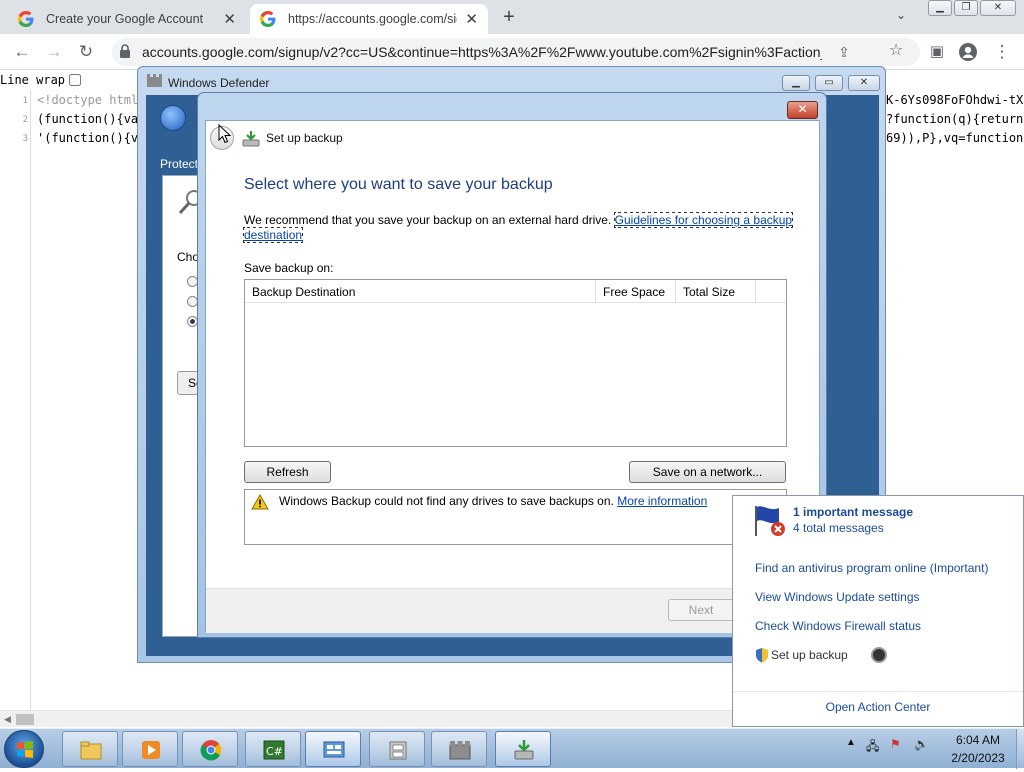 The width and height of the screenshot is (1024, 772). What do you see at coordinates (512, 139) in the screenshot?
I see `backup-header: Set up backup` at bounding box center [512, 139].